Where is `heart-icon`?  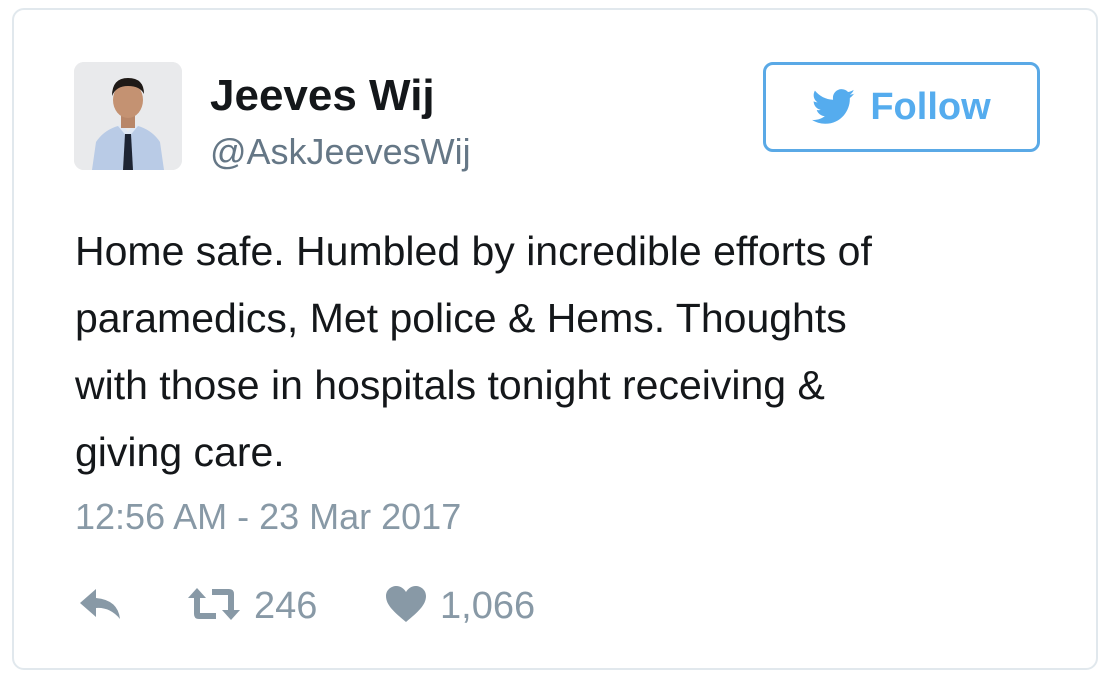
heart-icon is located at coordinates (406, 606).